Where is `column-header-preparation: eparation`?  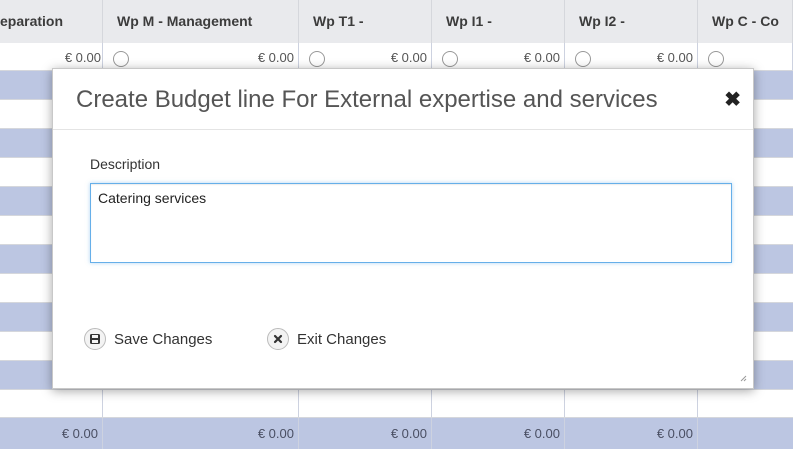 column-header-preparation: eparation is located at coordinates (51, 21).